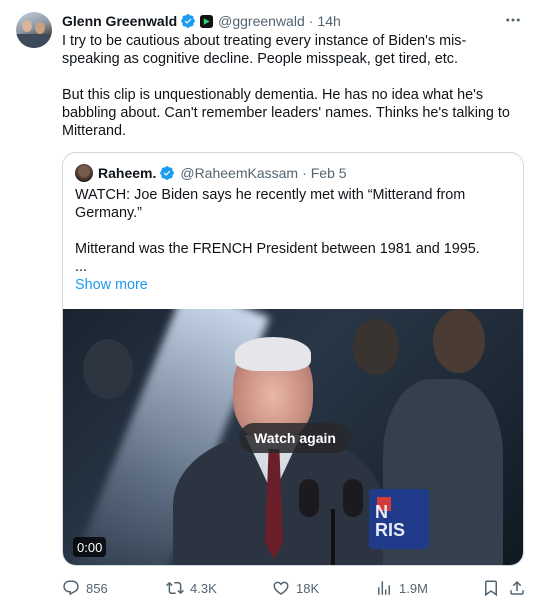  What do you see at coordinates (491, 588) in the screenshot?
I see `bookmark-icon` at bounding box center [491, 588].